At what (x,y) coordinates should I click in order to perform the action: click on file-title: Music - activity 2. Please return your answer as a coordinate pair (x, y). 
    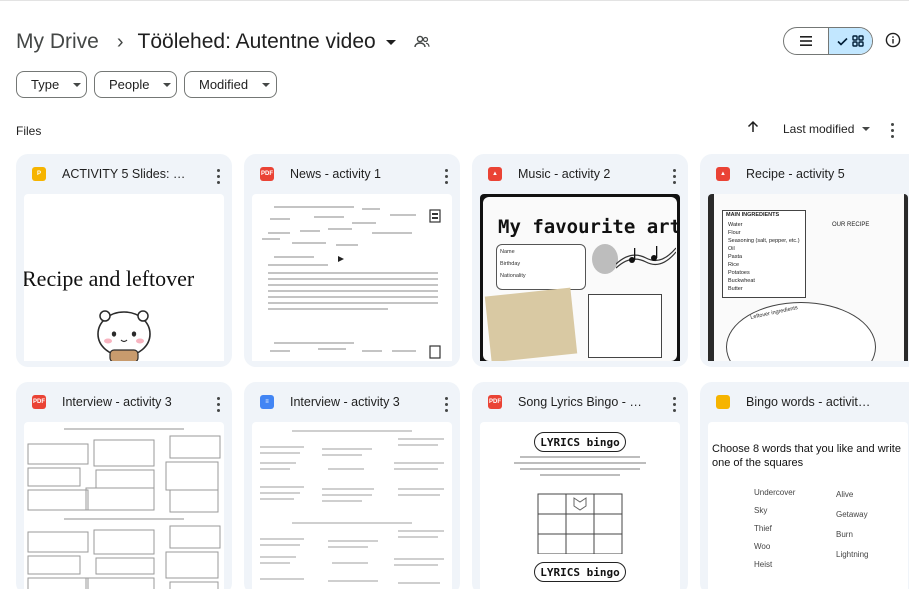
    Looking at the image, I should click on (564, 174).